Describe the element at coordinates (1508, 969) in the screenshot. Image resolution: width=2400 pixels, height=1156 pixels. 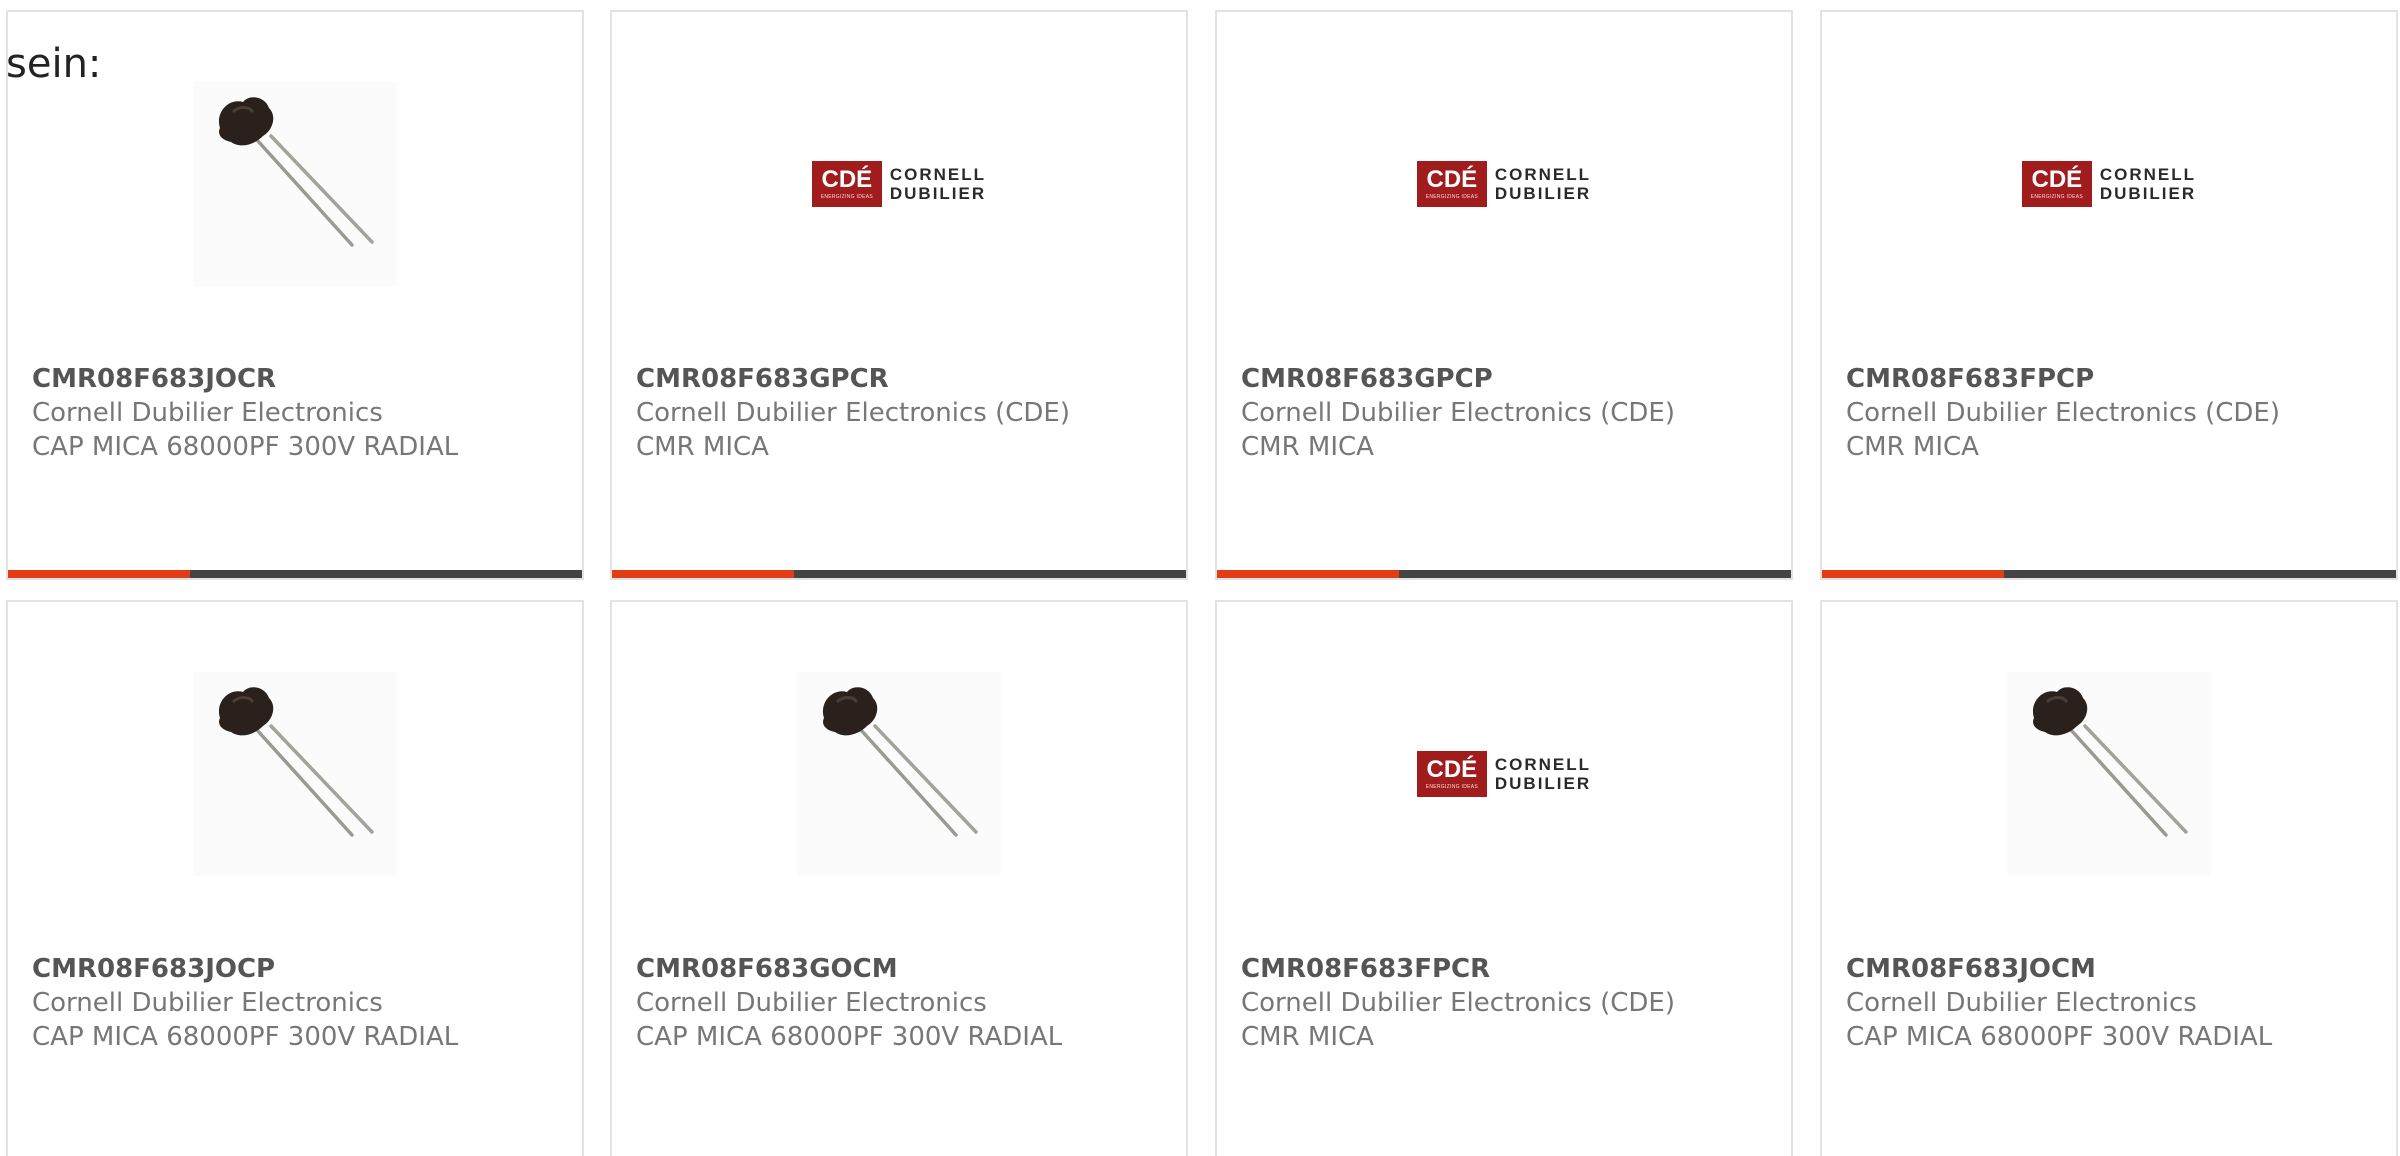
I see `product-part-number: CMR08F683FPCR` at that location.